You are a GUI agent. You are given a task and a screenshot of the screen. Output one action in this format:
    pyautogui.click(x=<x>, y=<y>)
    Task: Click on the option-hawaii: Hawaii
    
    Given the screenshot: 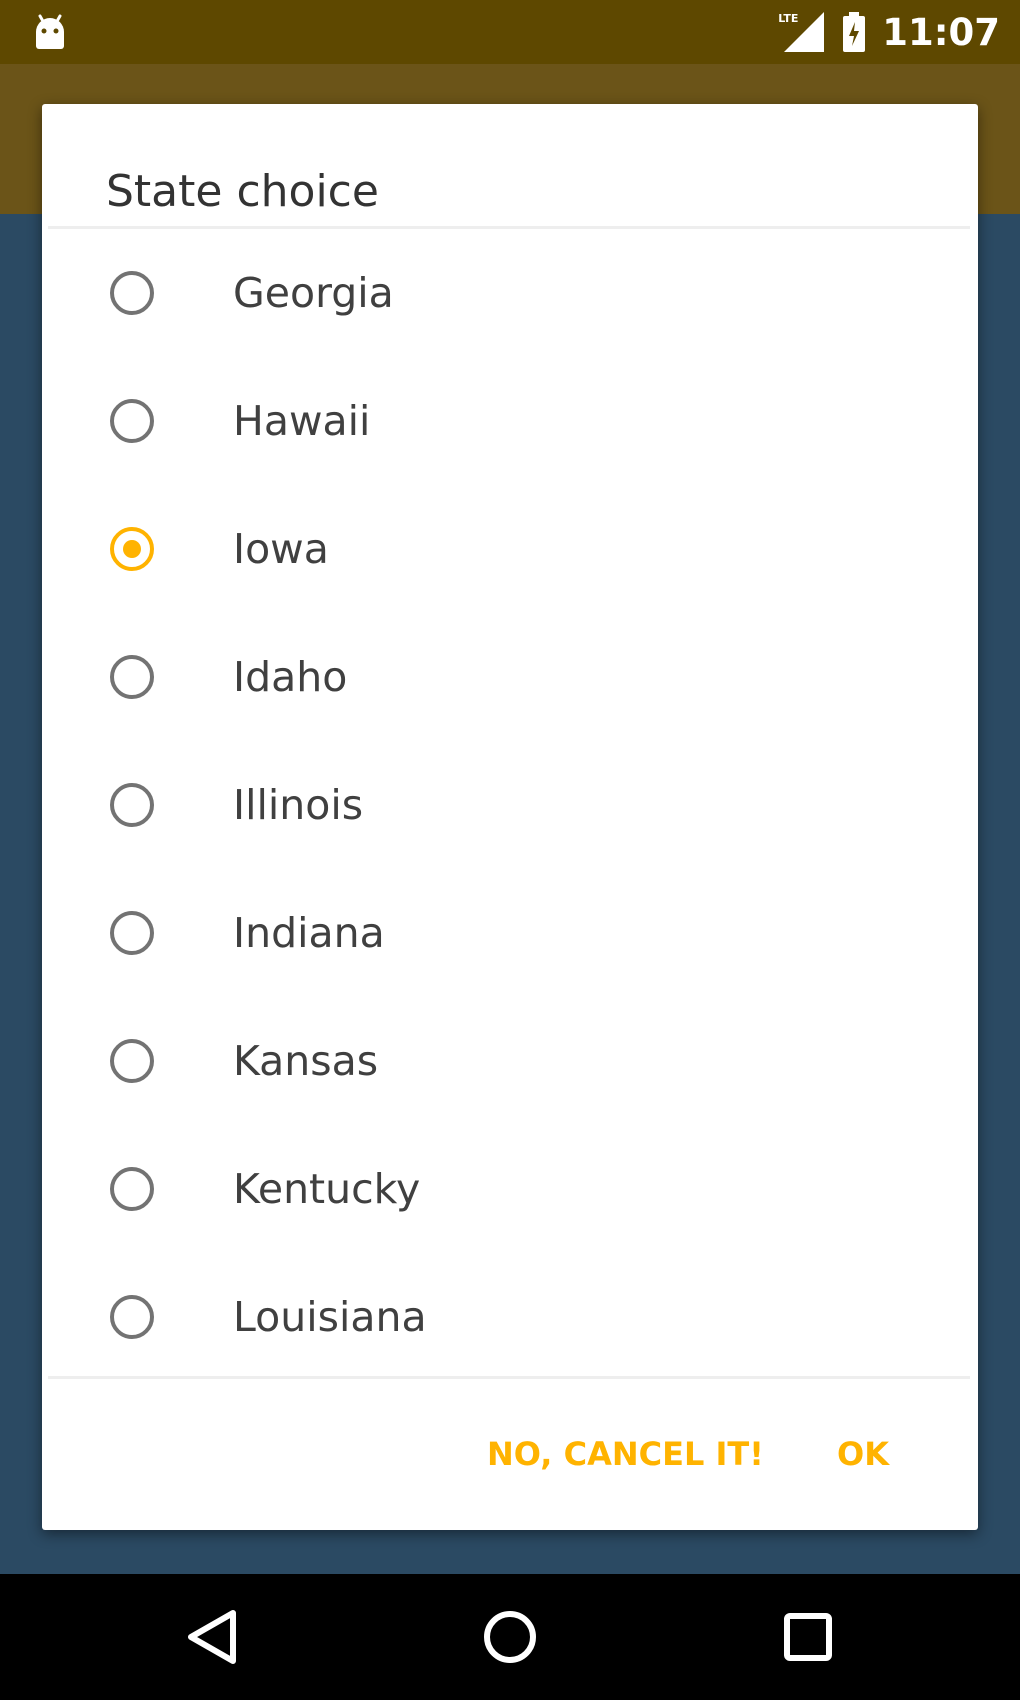 What is the action you would take?
    pyautogui.click(x=510, y=421)
    